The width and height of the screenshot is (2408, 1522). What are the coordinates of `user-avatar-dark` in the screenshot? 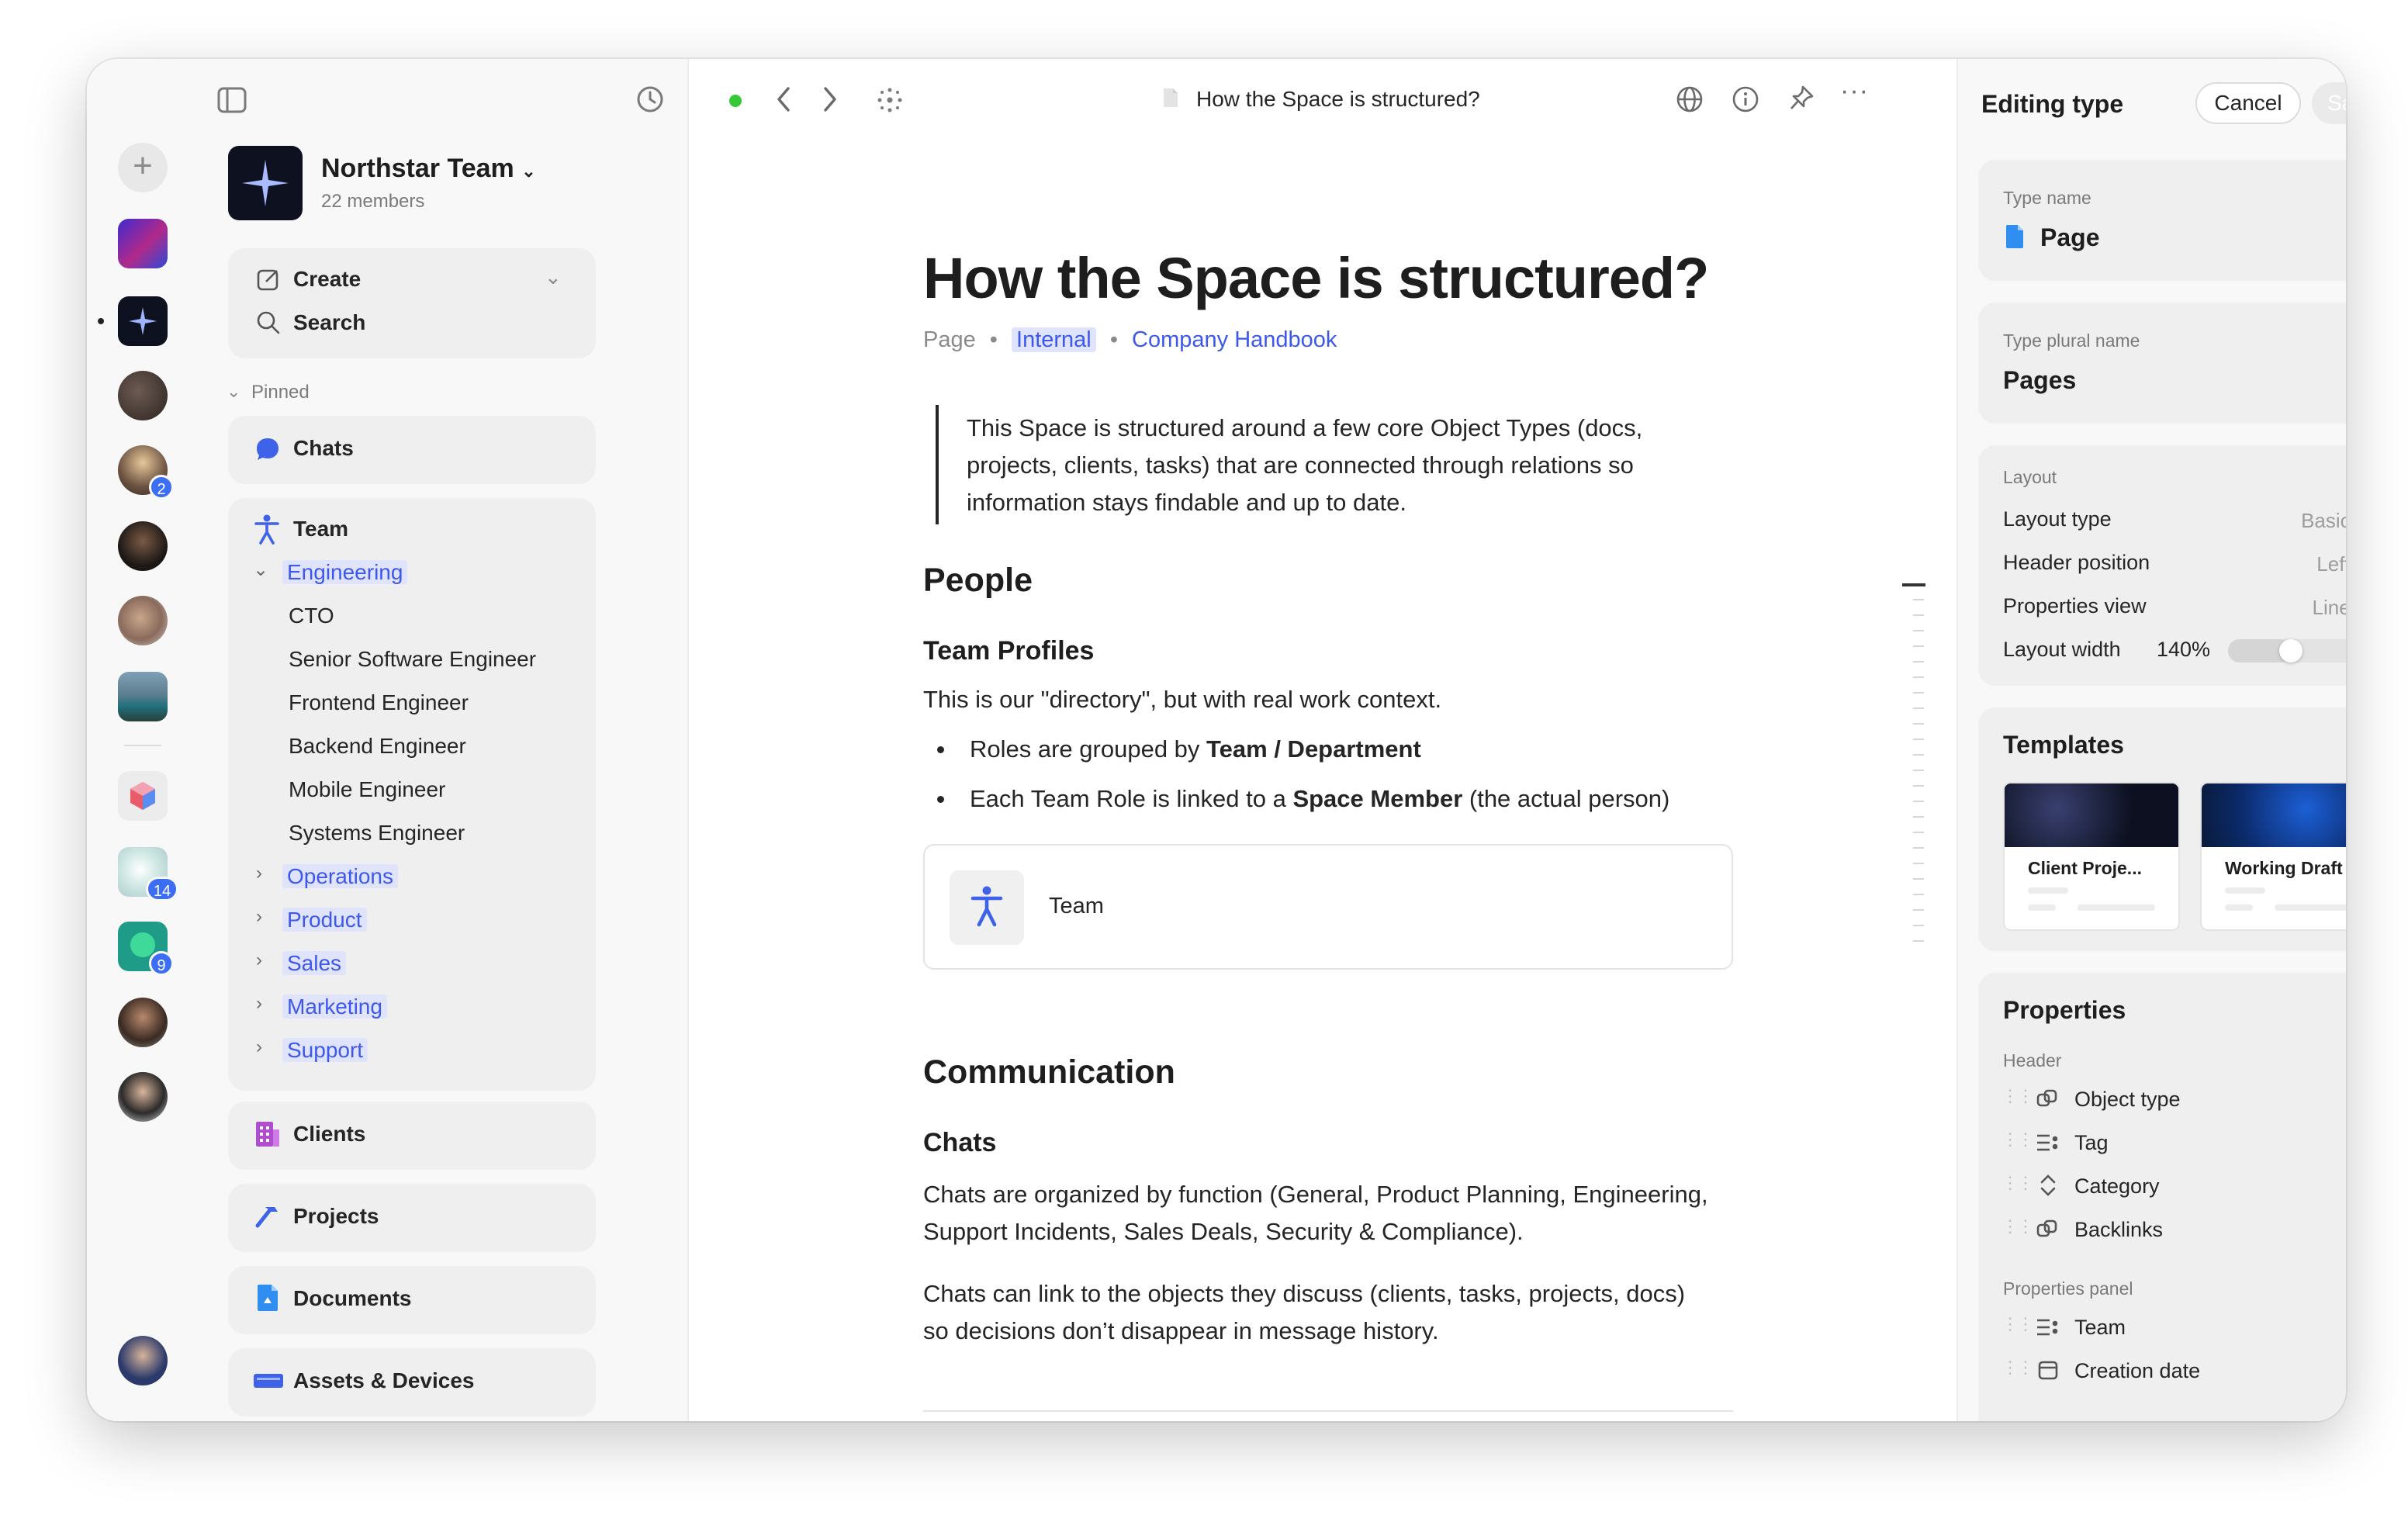 It's located at (143, 546).